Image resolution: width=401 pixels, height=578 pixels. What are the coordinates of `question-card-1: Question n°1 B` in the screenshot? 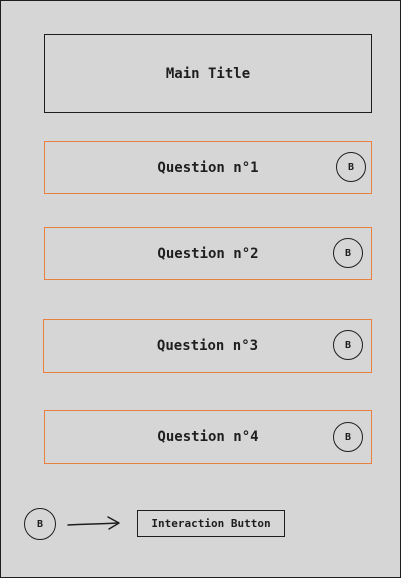 It's located at (208, 167).